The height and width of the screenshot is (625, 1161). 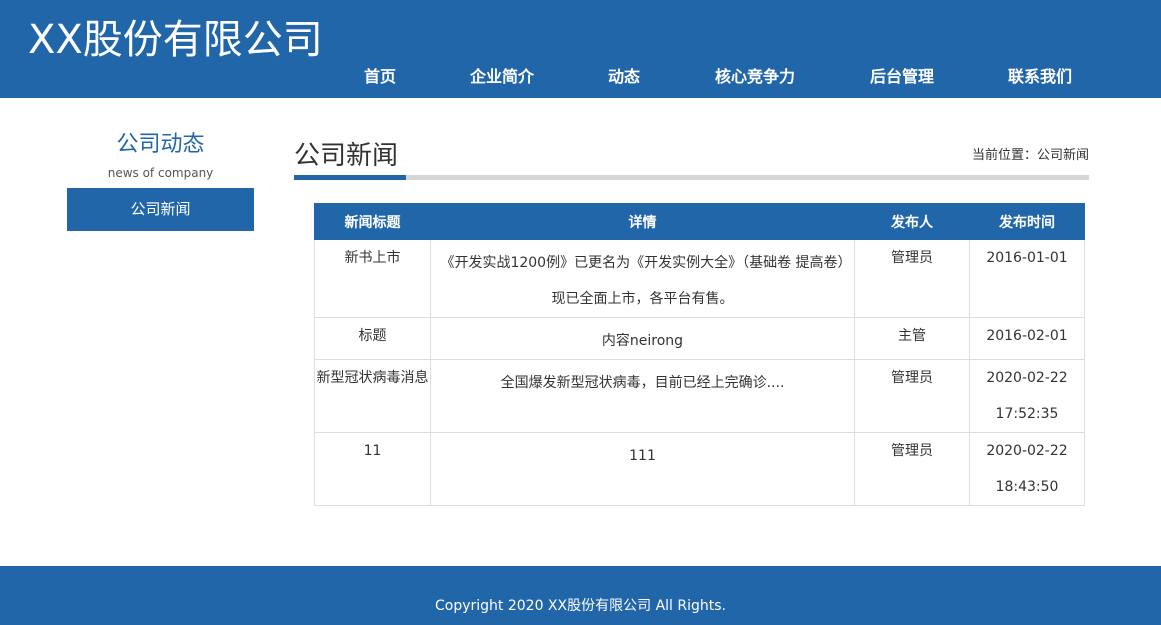 I want to click on nav-item-home: 首页, so click(x=380, y=77).